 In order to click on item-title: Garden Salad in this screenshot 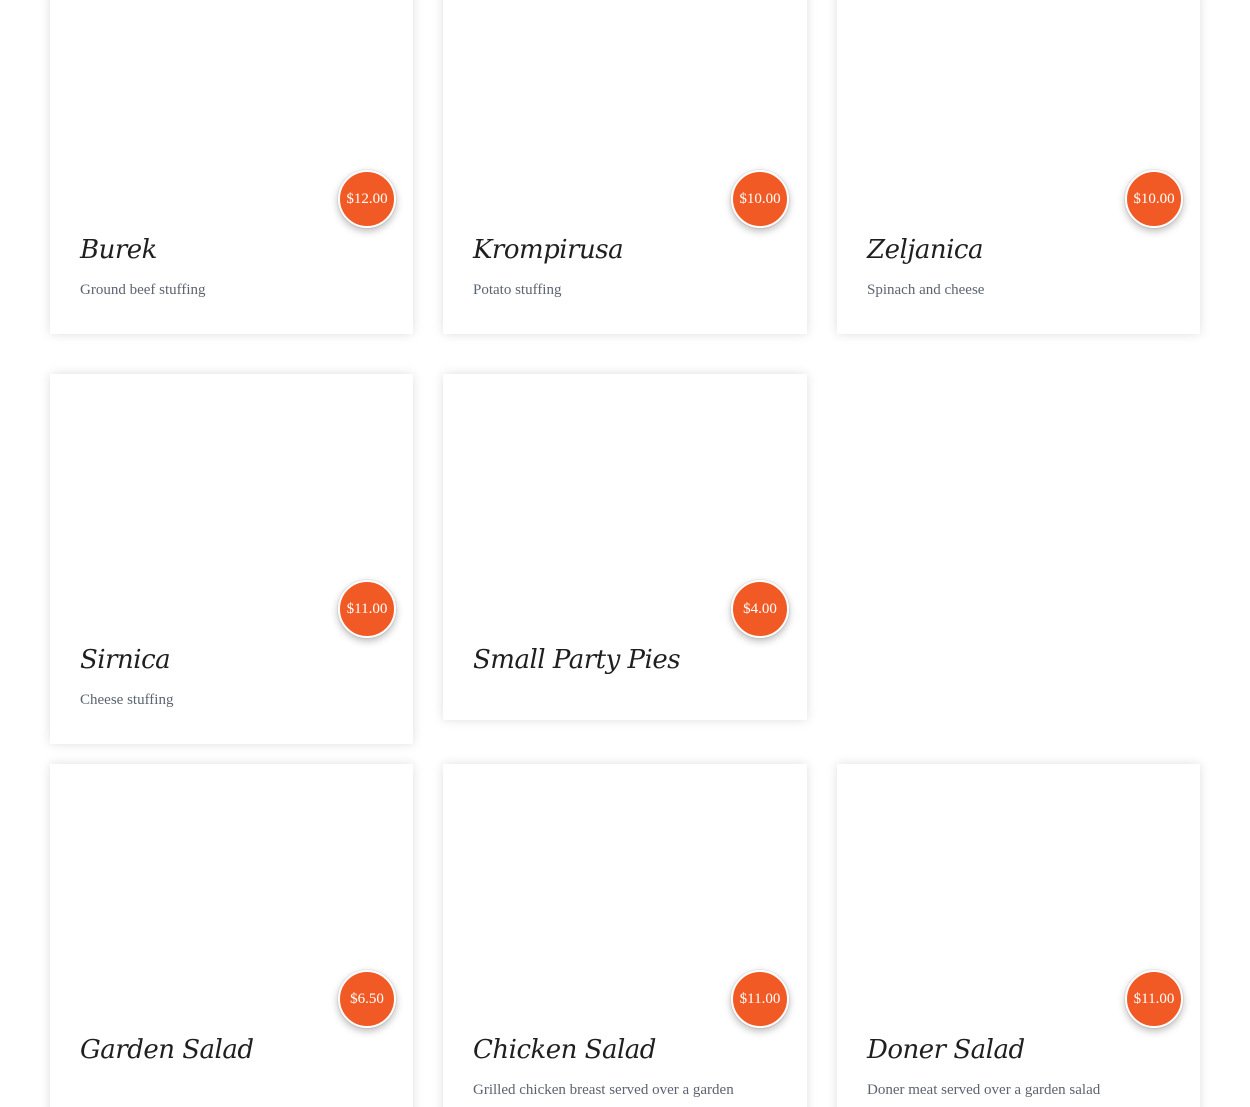, I will do `click(167, 1050)`.